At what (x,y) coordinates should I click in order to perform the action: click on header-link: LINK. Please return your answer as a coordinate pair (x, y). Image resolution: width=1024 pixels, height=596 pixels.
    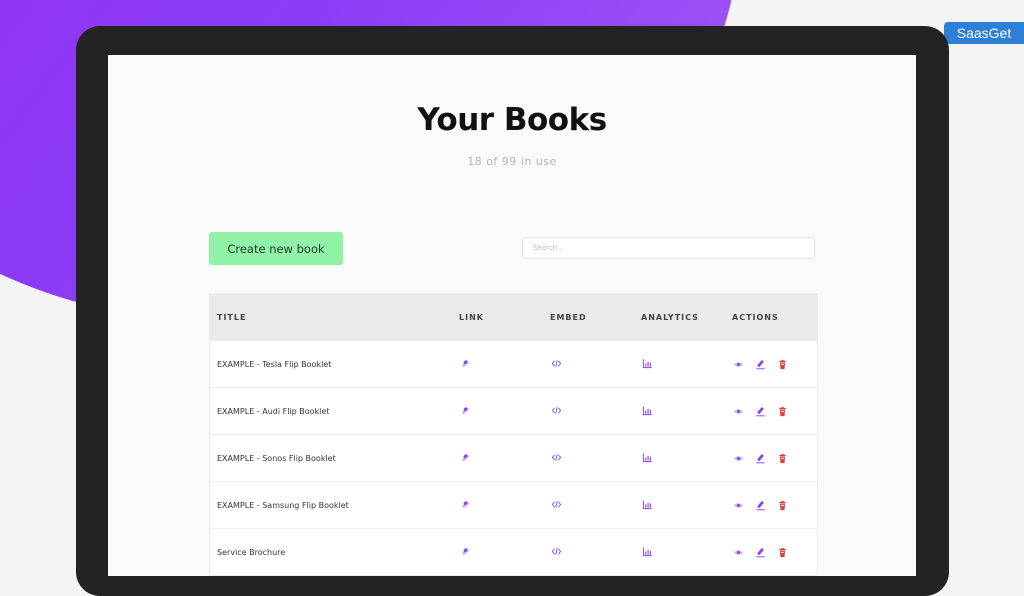
    Looking at the image, I should click on (471, 317).